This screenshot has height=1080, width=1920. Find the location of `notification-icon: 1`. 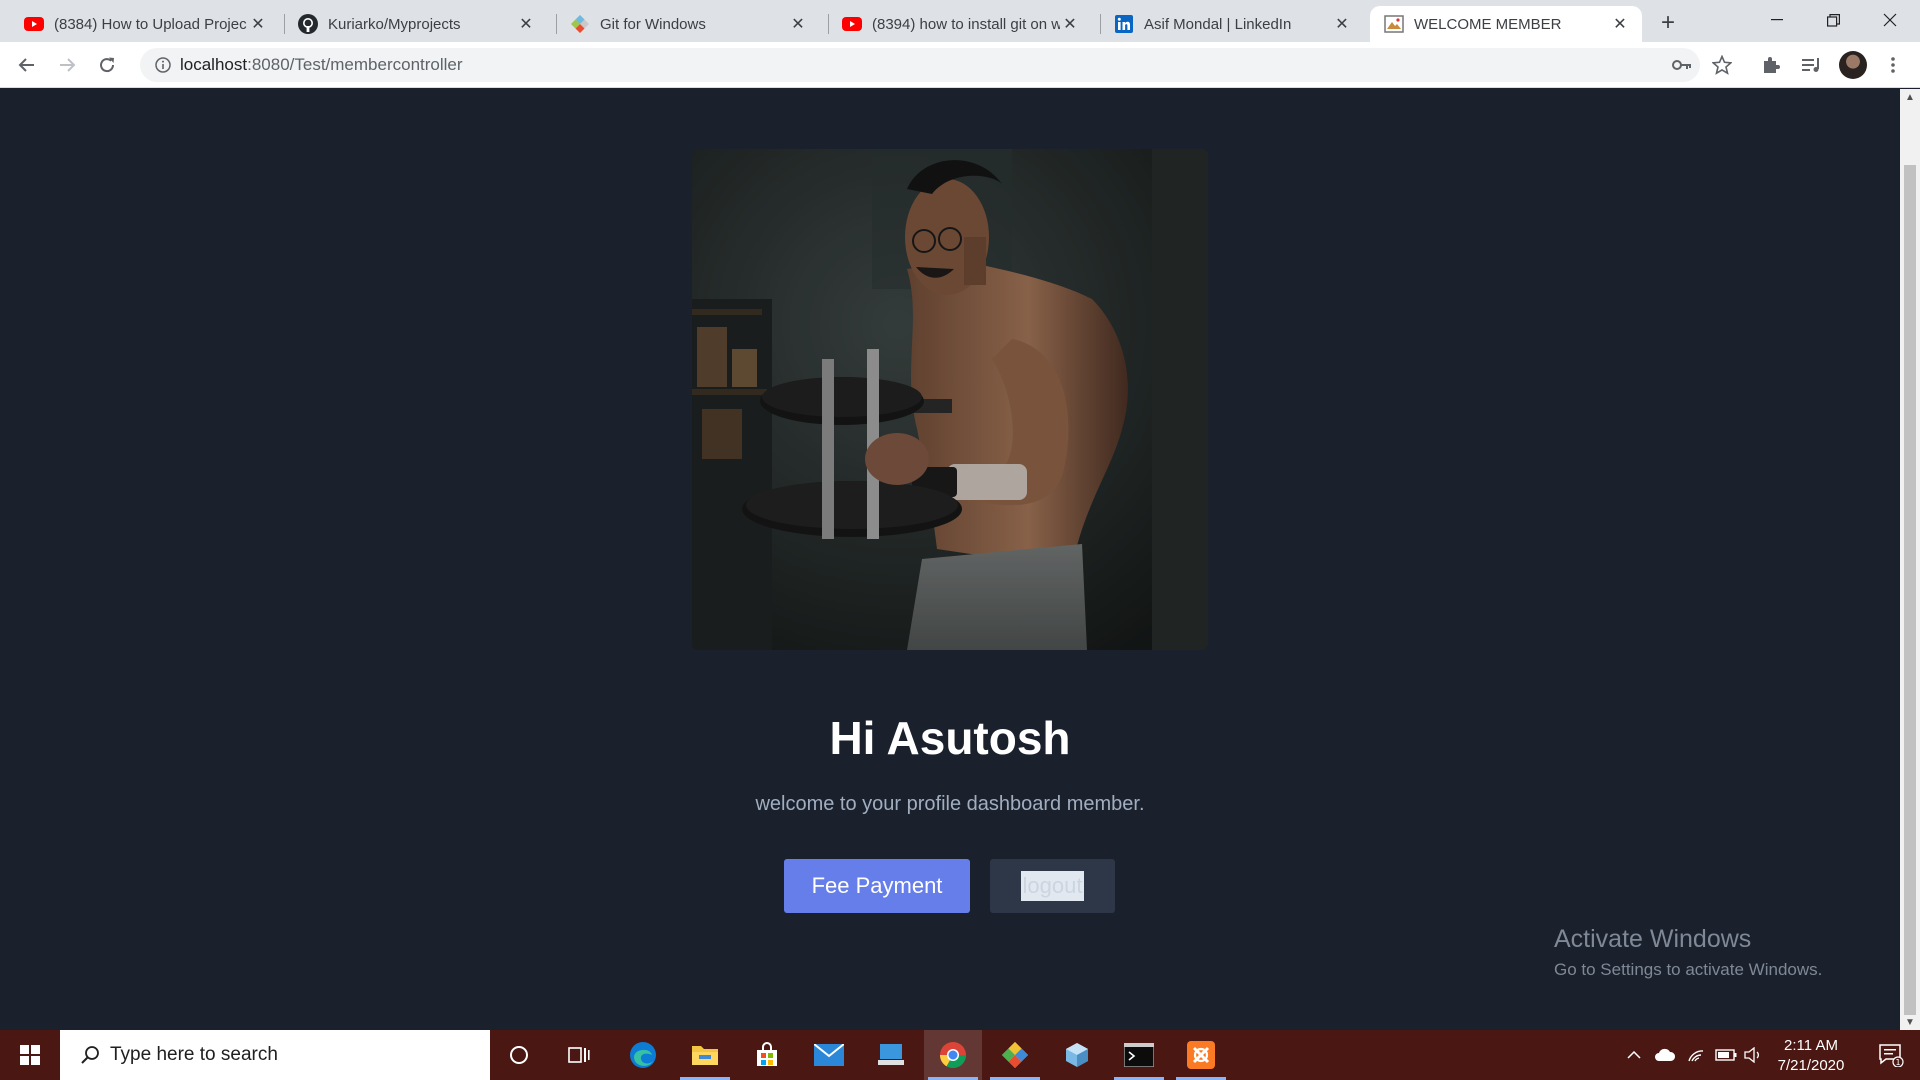

notification-icon: 1 is located at coordinates (1891, 1055).